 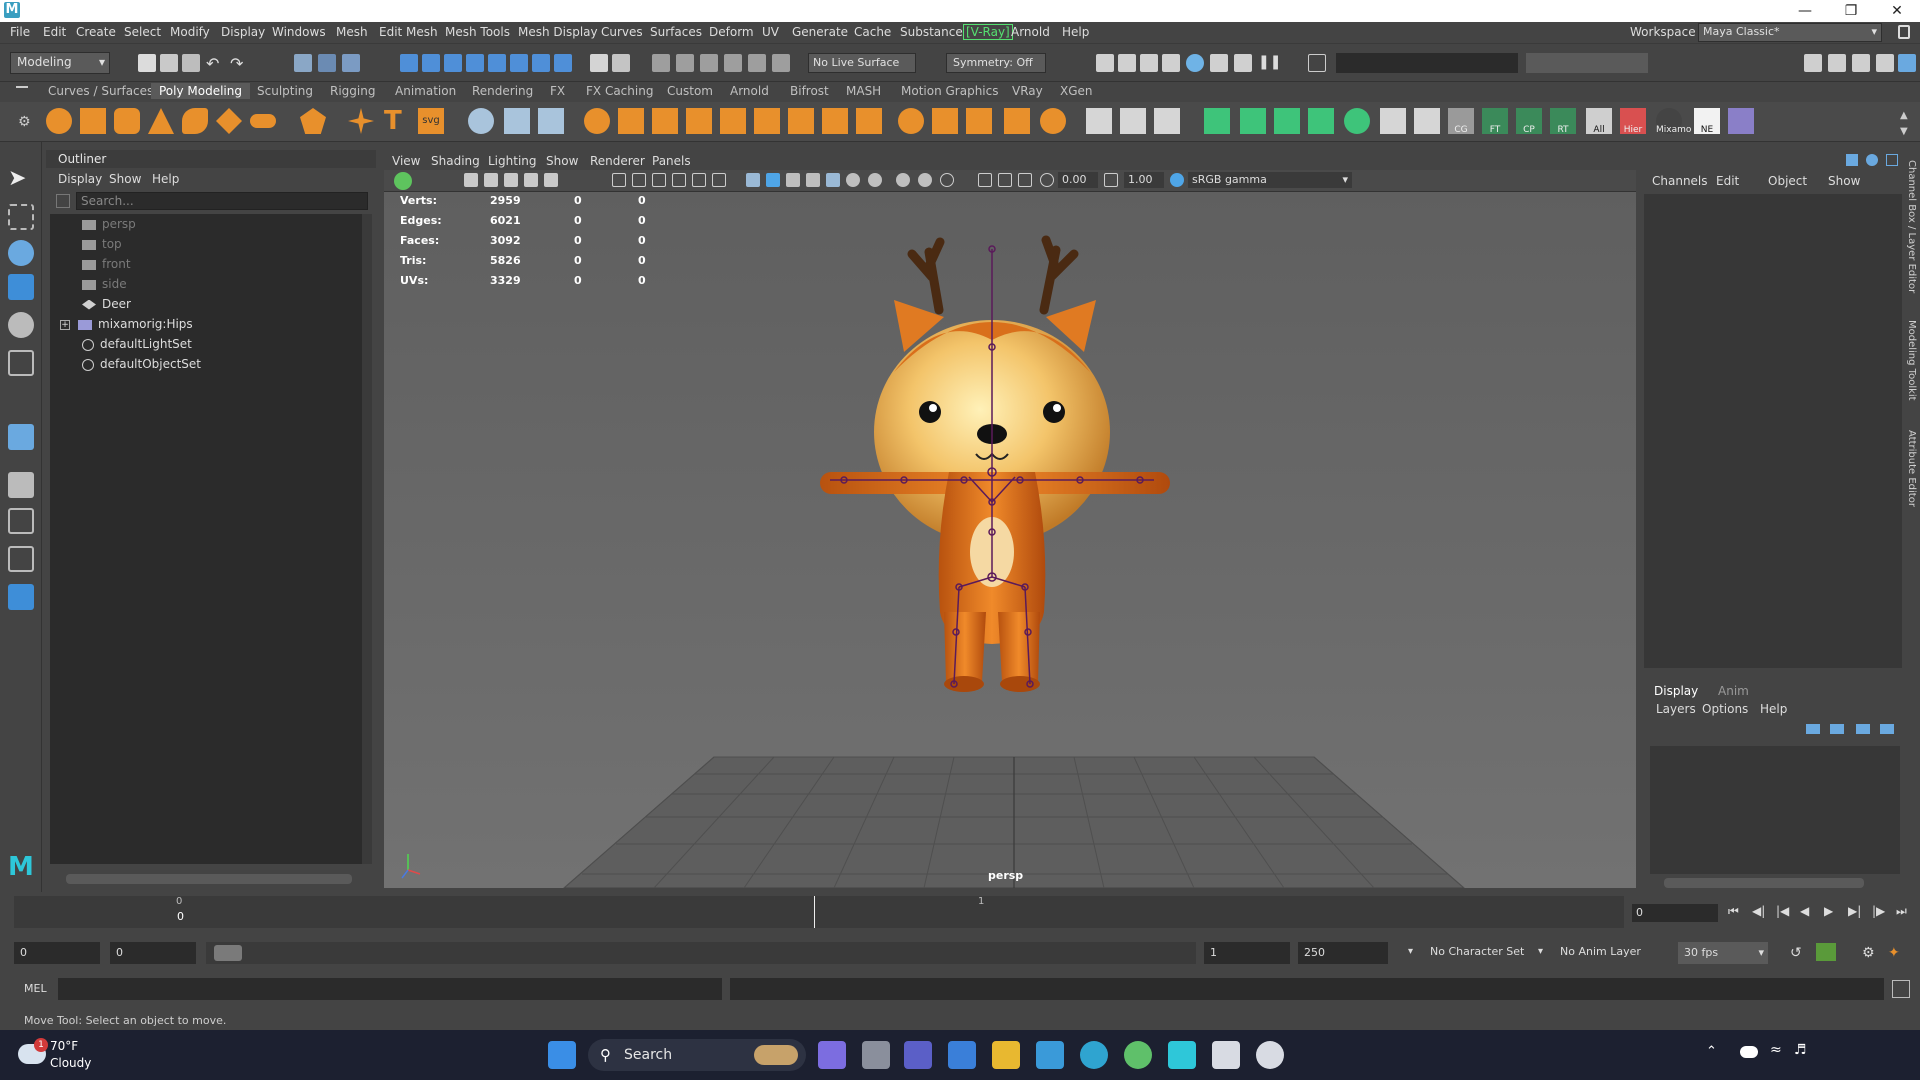 I want to click on channel-menu-object: Object, so click(x=1787, y=181).